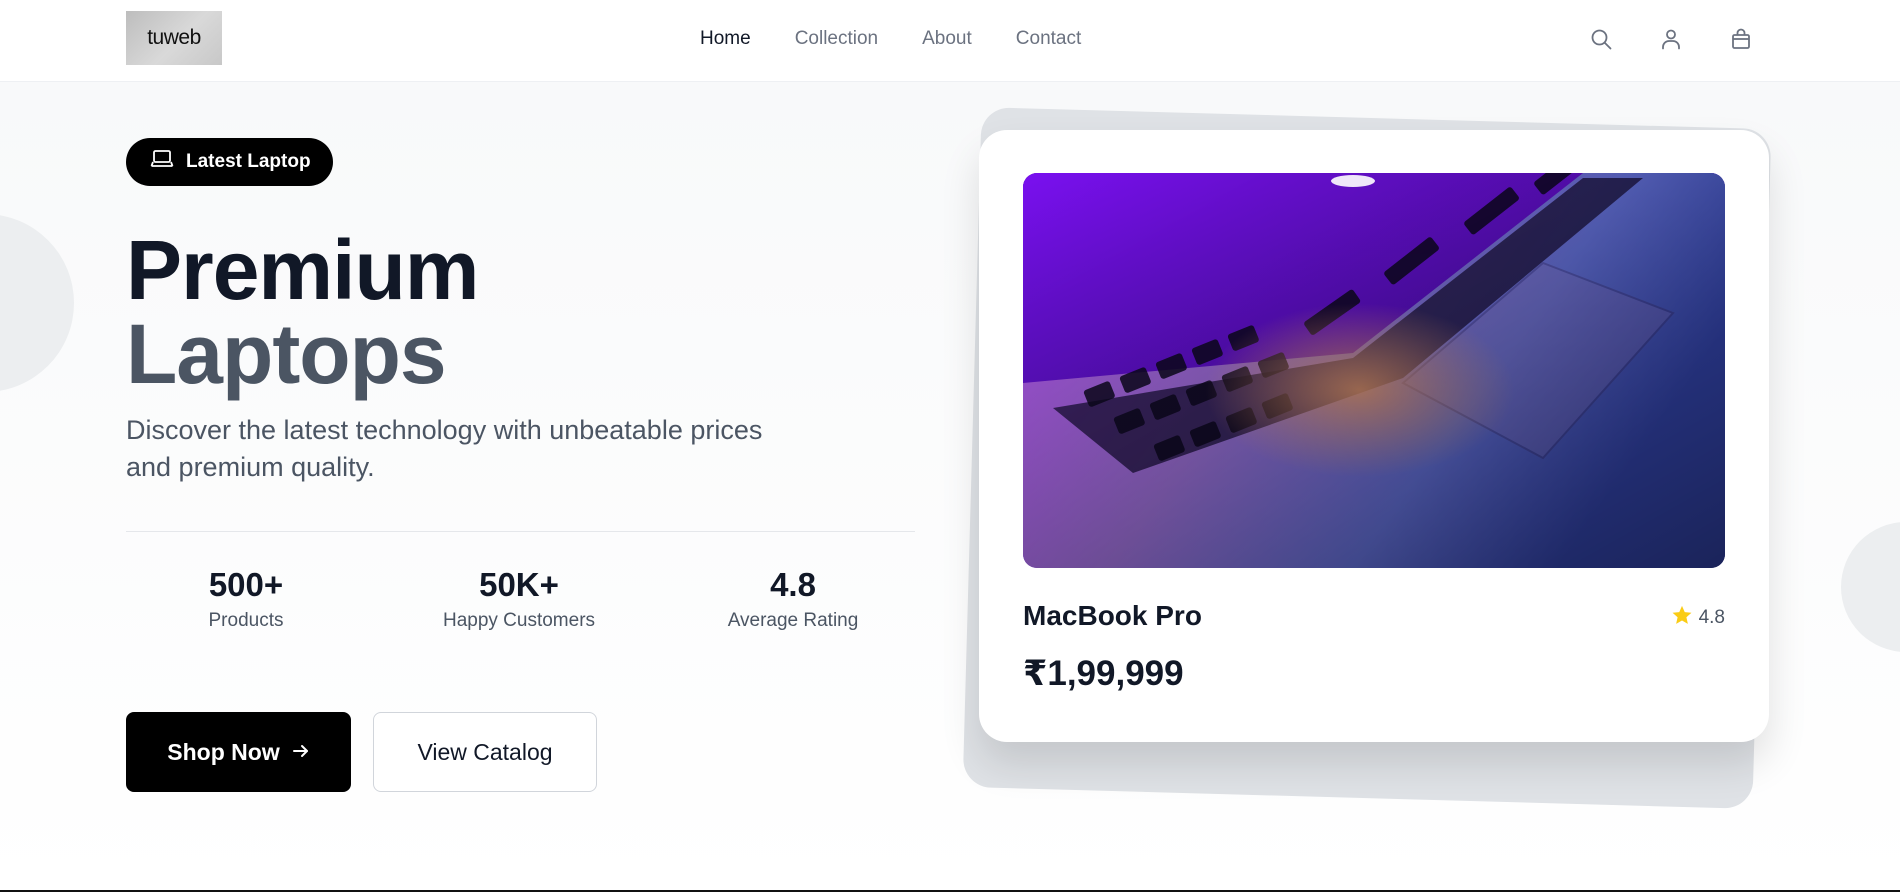 The height and width of the screenshot is (892, 1900). I want to click on site-header: tuweb Home Collection About Contact, so click(950, 41).